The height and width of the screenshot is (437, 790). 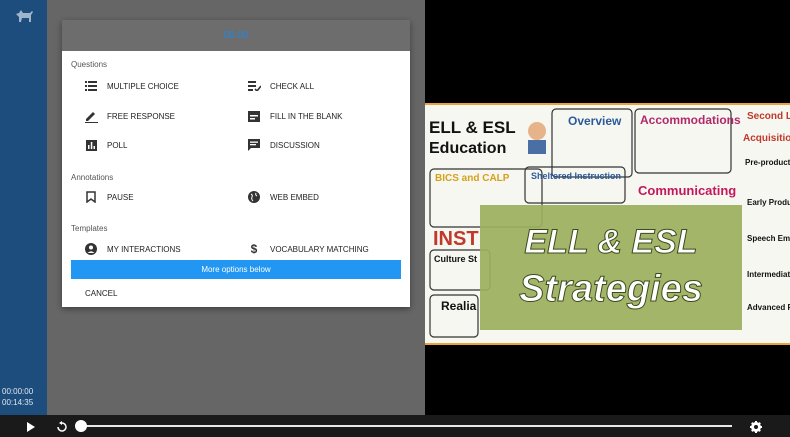 What do you see at coordinates (18, 391) in the screenshot?
I see `current-time: 00:00:00` at bounding box center [18, 391].